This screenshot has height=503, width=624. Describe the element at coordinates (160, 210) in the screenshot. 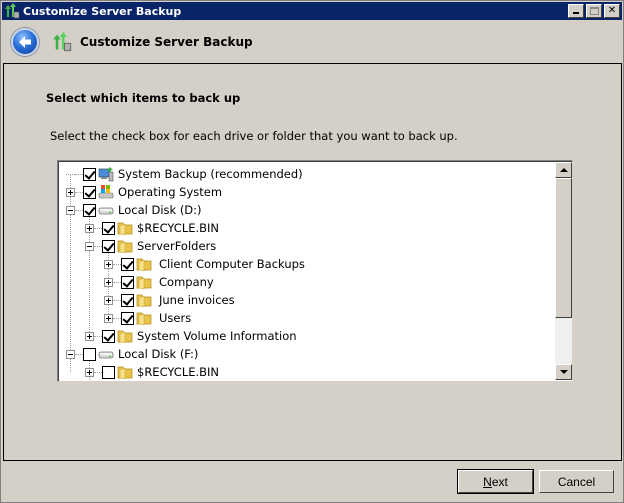

I see `tree-item-label: Local Disk (D:)` at that location.